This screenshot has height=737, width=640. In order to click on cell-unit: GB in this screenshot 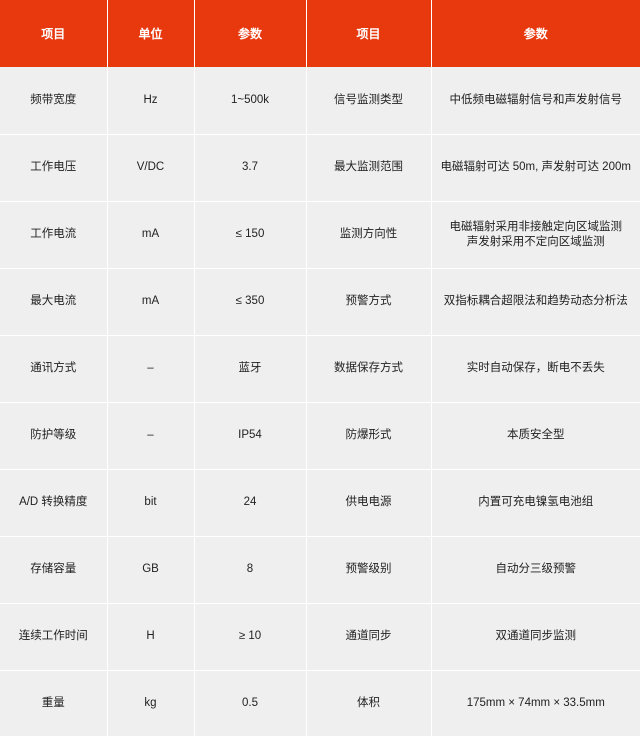, I will do `click(151, 570)`.